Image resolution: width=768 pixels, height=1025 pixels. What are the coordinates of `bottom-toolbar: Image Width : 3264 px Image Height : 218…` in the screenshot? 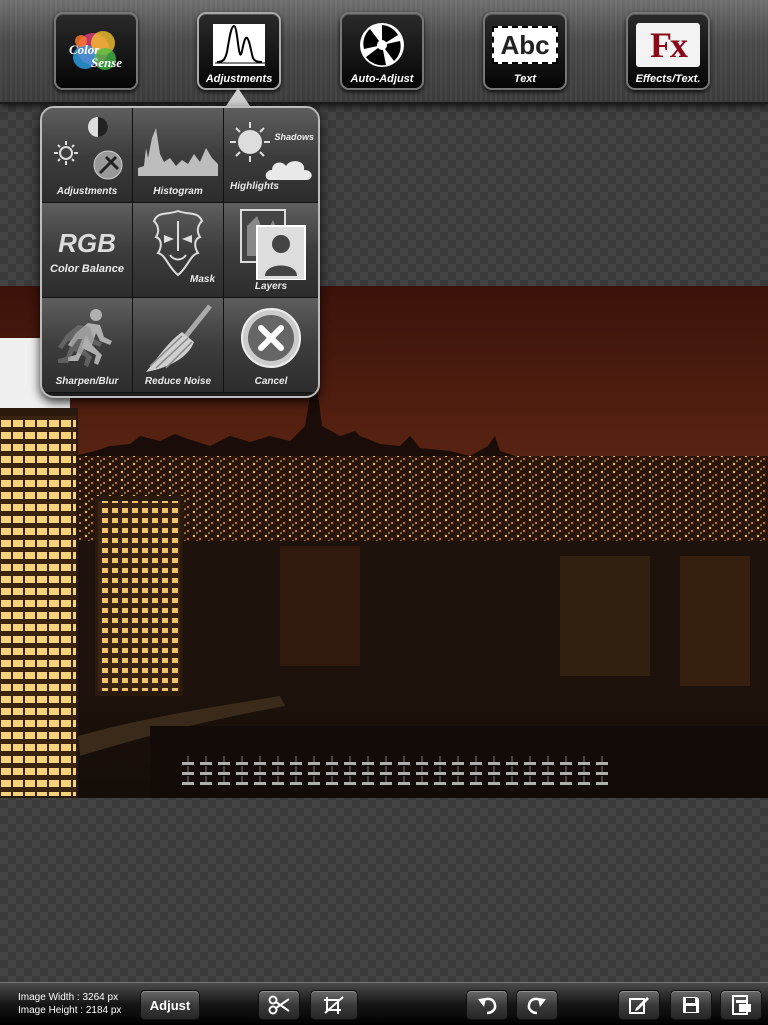 It's located at (384, 1003).